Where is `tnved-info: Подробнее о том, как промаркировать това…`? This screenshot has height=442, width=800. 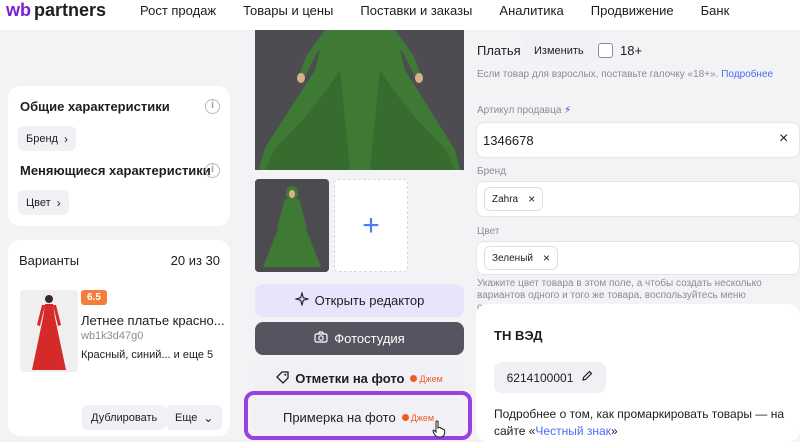
tnved-info: Подробнее о том, как промаркировать това… is located at coordinates (644, 423).